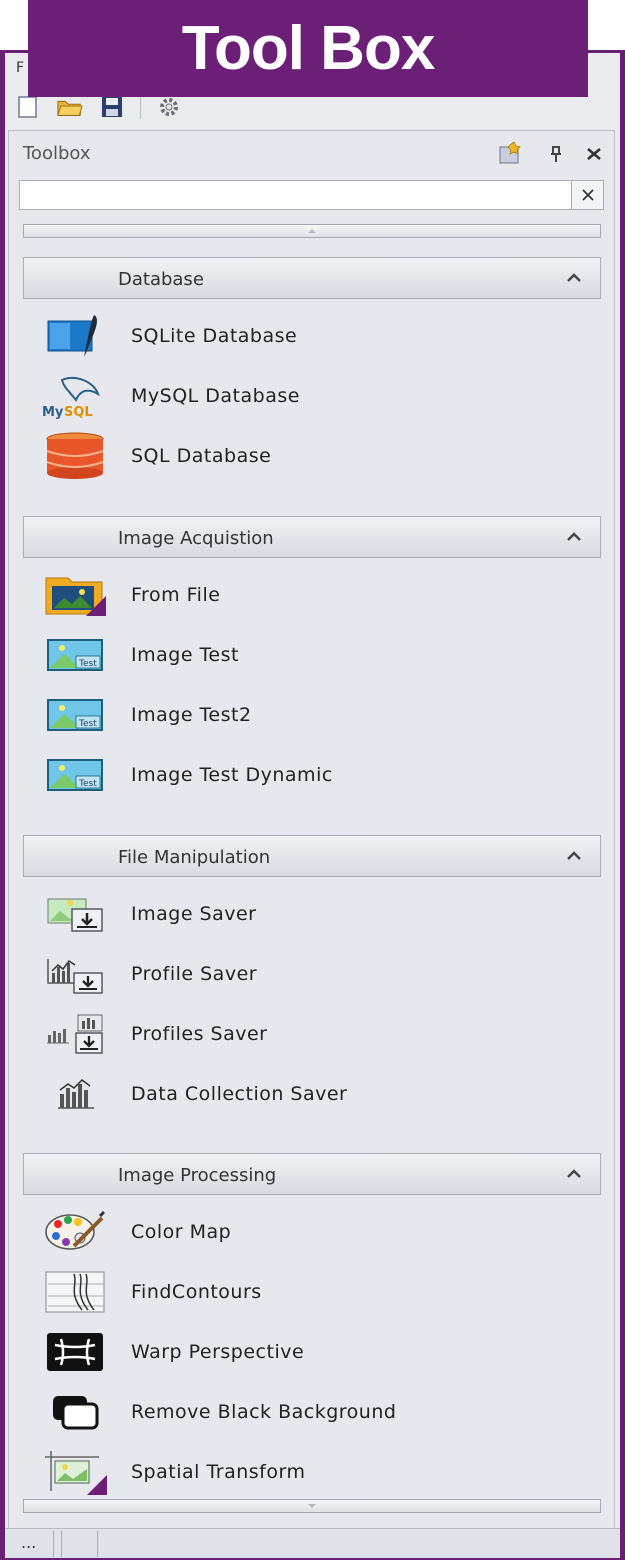  Describe the element at coordinates (76, 1413) in the screenshot. I see `remove-bg-icon` at that location.